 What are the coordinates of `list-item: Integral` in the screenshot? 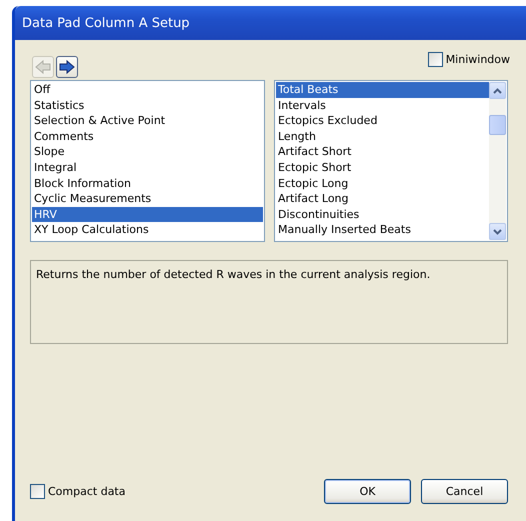 It's located at (147, 168).